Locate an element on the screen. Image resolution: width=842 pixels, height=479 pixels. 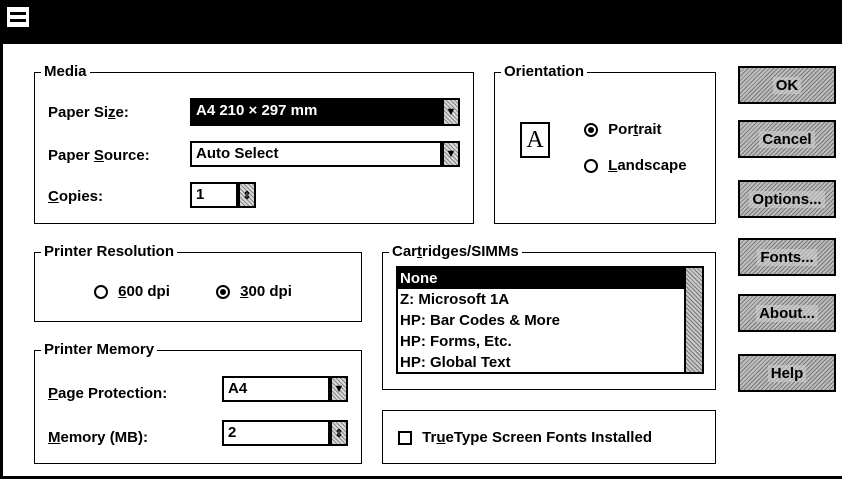
memory-stepper: ⇕ is located at coordinates (339, 433).